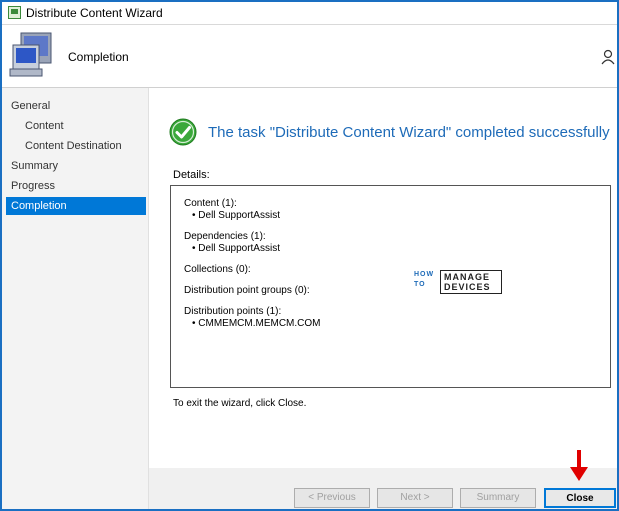  I want to click on details-dp-groups-group: Distribution point groups (0):, so click(397, 291).